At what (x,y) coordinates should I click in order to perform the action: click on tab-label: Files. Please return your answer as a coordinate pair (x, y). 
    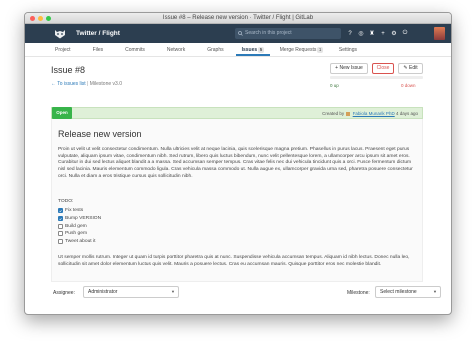
    Looking at the image, I should click on (98, 50).